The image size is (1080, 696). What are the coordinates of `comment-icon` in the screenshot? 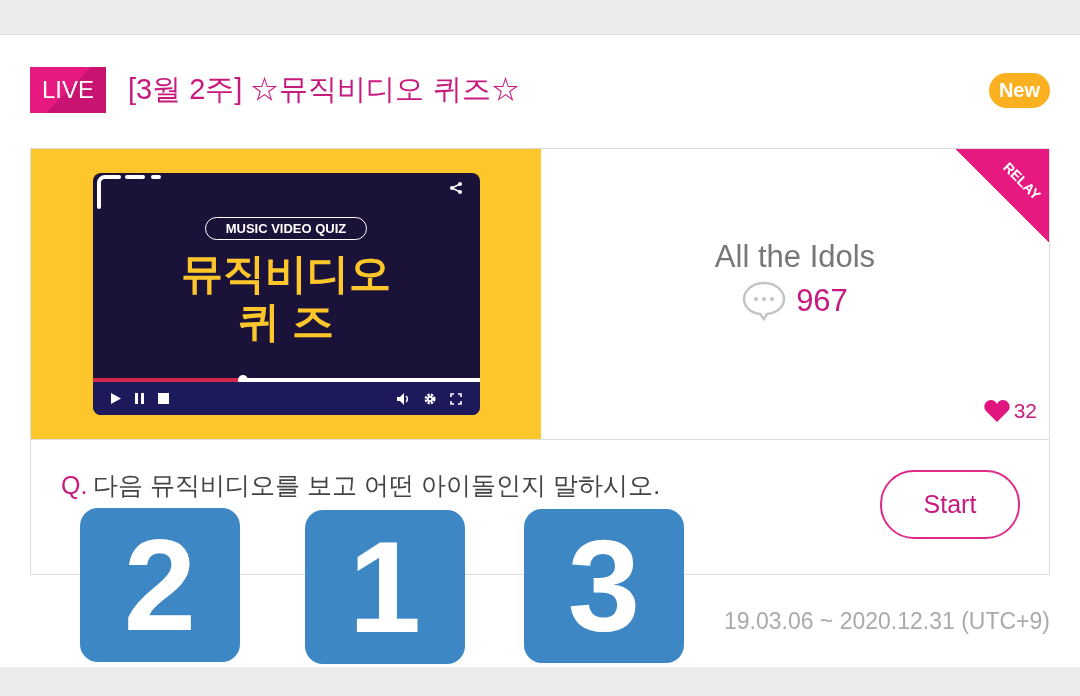 It's located at (764, 301).